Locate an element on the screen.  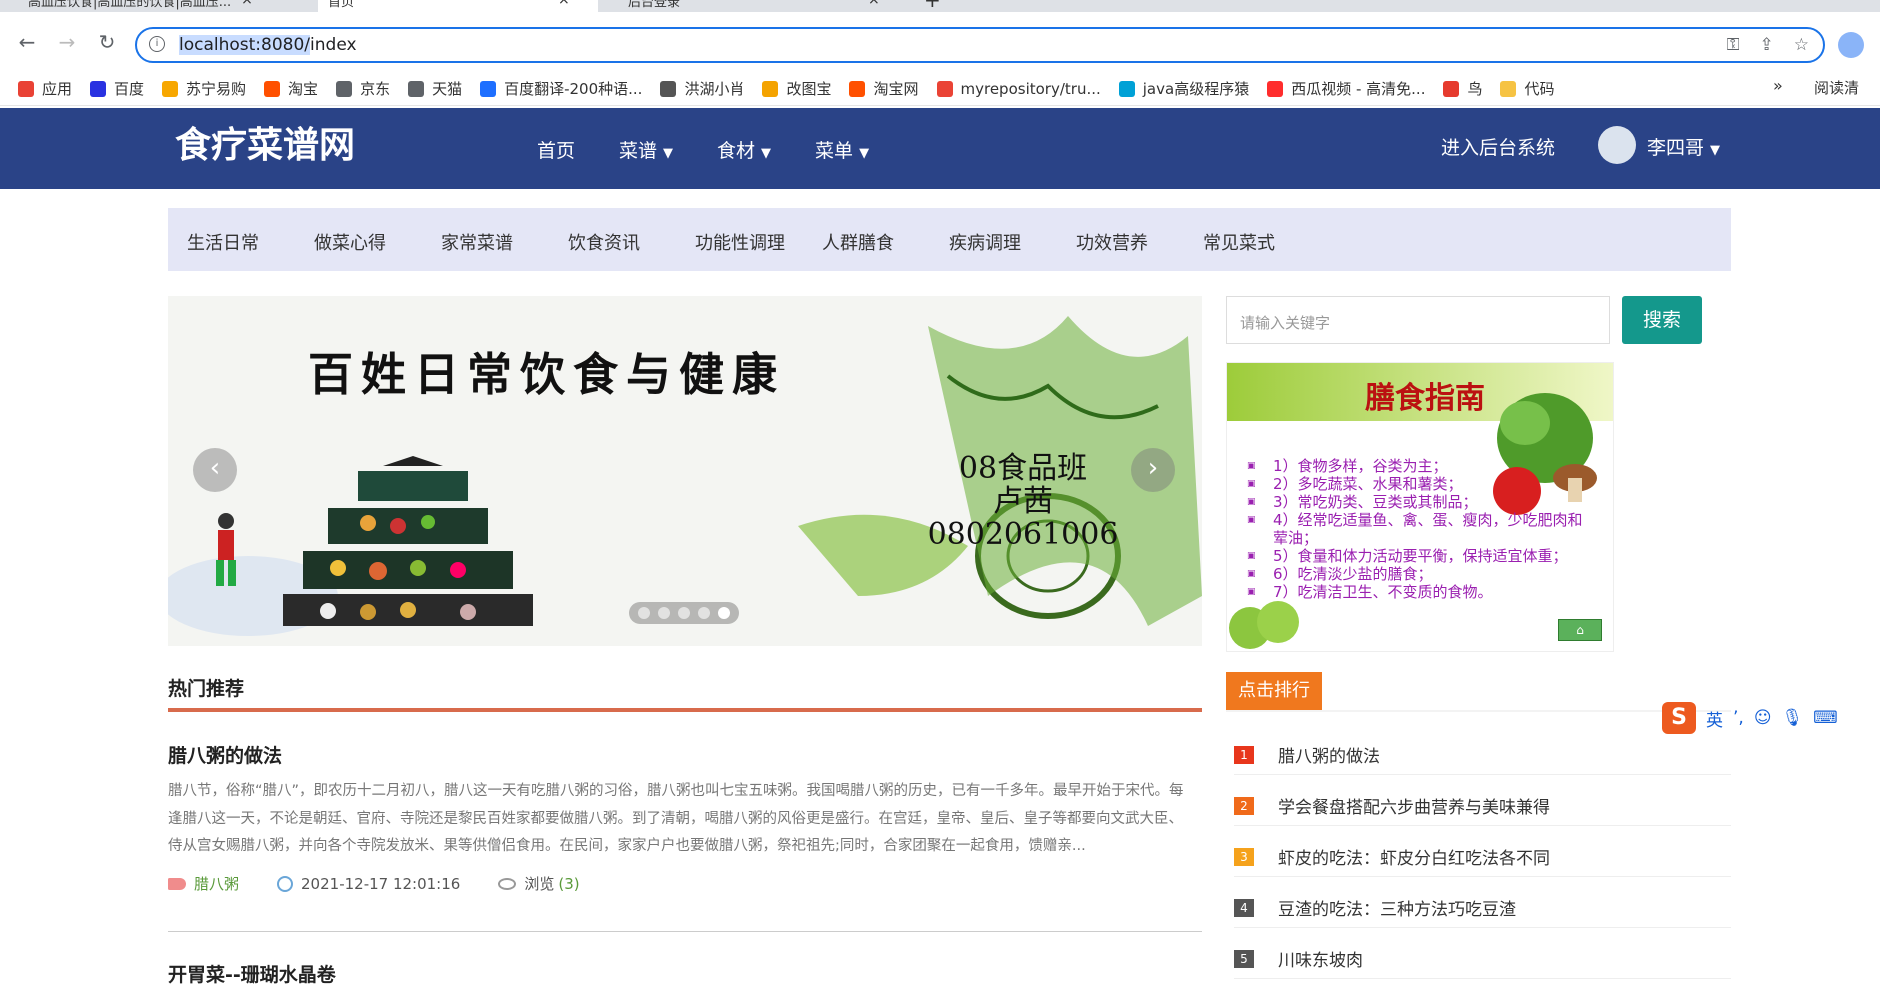
browser-tab: 后台登录 × is located at coordinates (763, 6).